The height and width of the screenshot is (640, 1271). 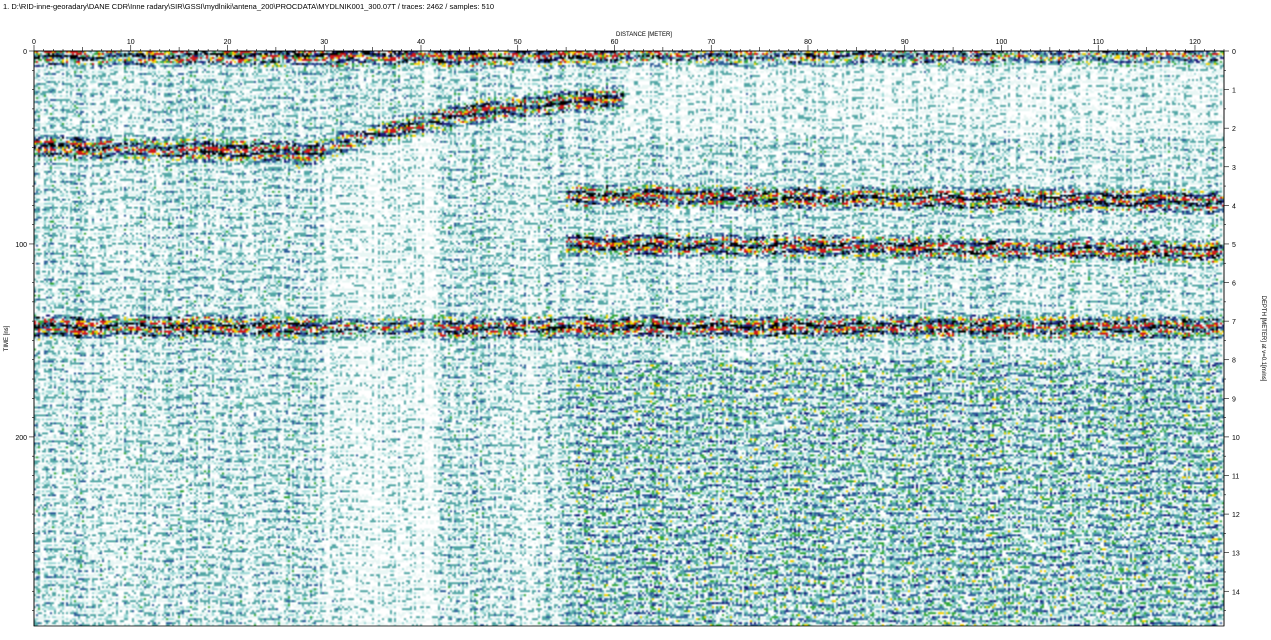 I want to click on x-tick-label: 0, so click(x=34, y=42).